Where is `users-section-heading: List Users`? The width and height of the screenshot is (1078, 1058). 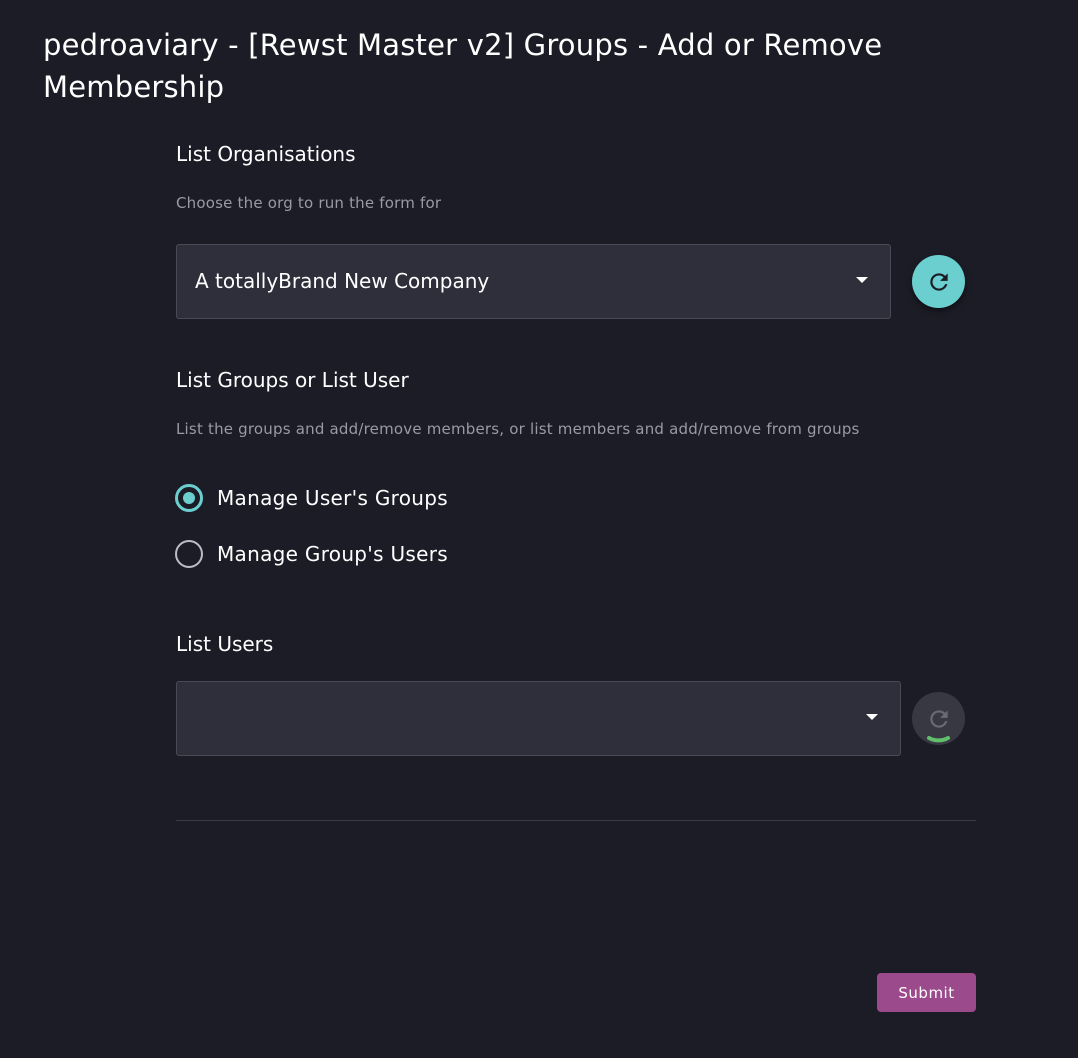 users-section-heading: List Users is located at coordinates (225, 644).